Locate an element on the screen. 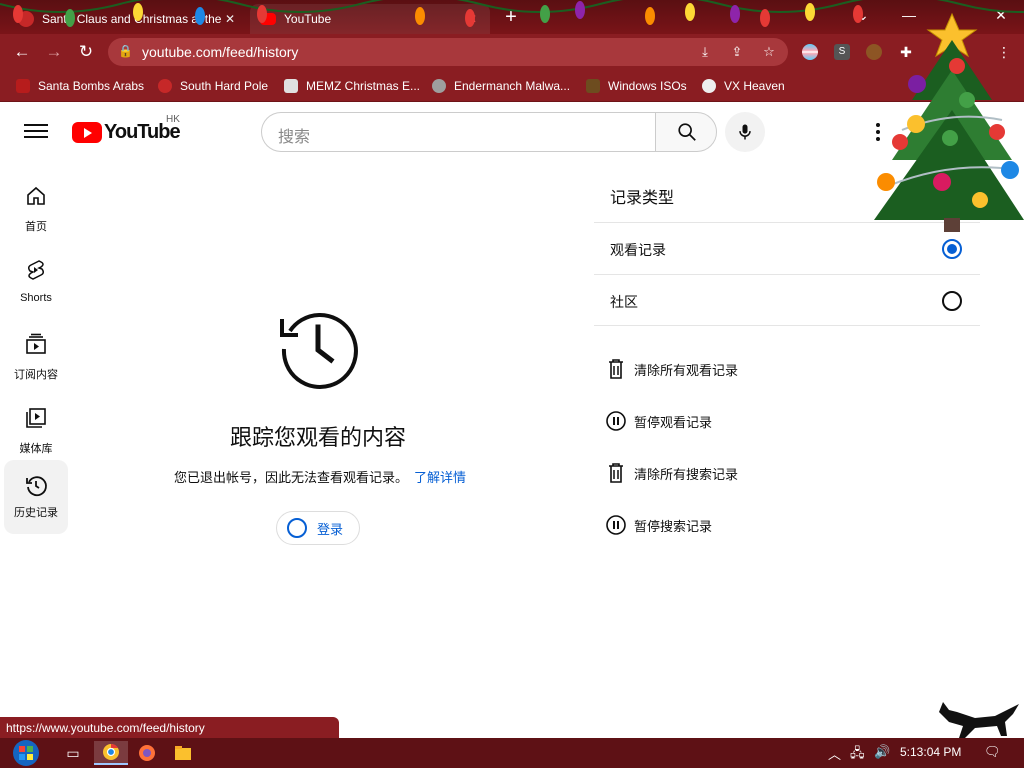  search-placeholder: 搜索 is located at coordinates (294, 137).